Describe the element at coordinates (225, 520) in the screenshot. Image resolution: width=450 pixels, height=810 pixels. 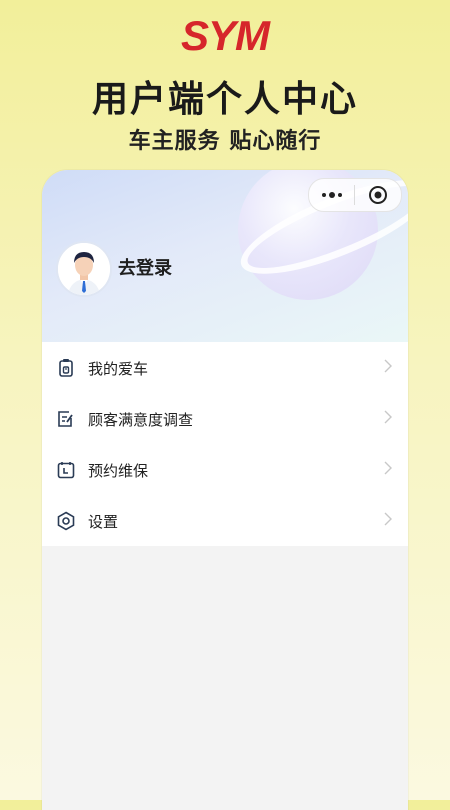
I see `menu-item-settings: 设置` at that location.